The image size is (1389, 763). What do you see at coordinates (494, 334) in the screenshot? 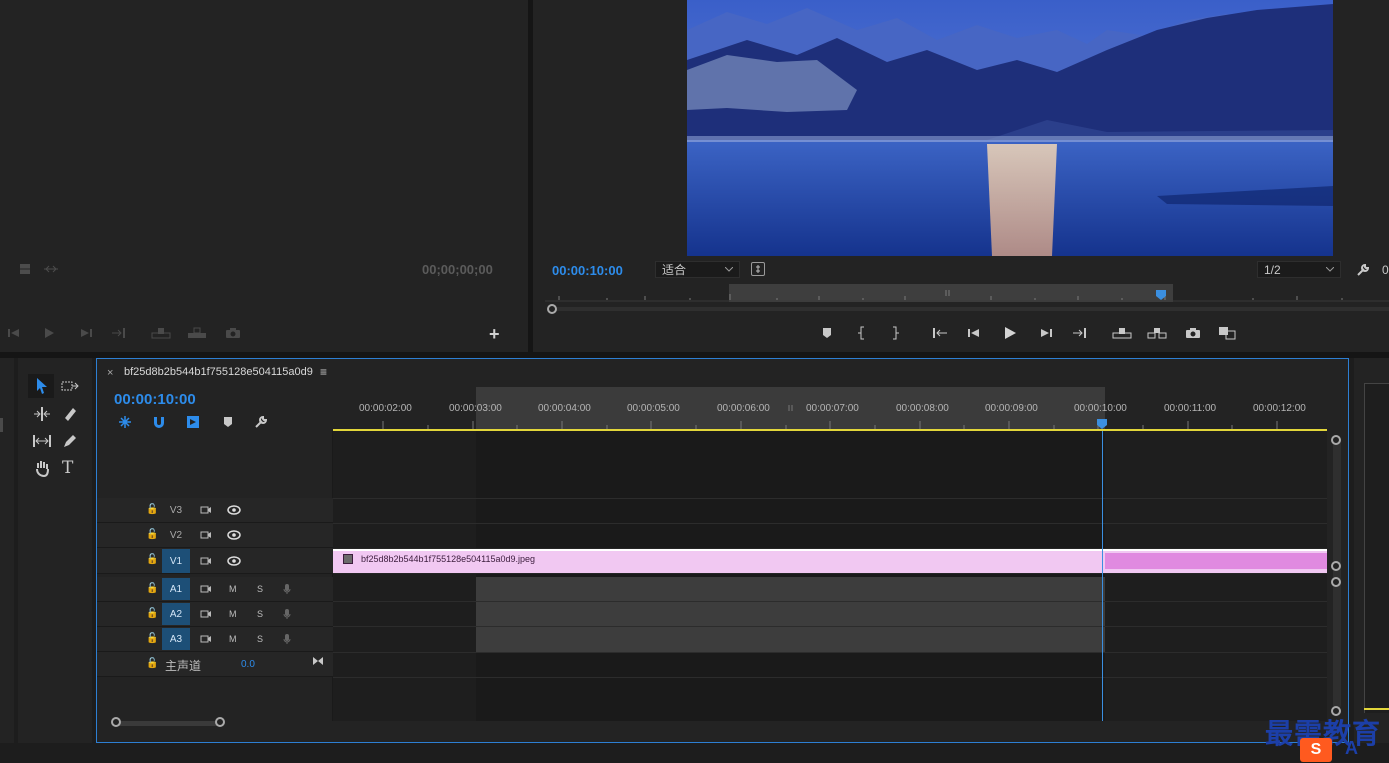
I see `plus-icon: +` at bounding box center [494, 334].